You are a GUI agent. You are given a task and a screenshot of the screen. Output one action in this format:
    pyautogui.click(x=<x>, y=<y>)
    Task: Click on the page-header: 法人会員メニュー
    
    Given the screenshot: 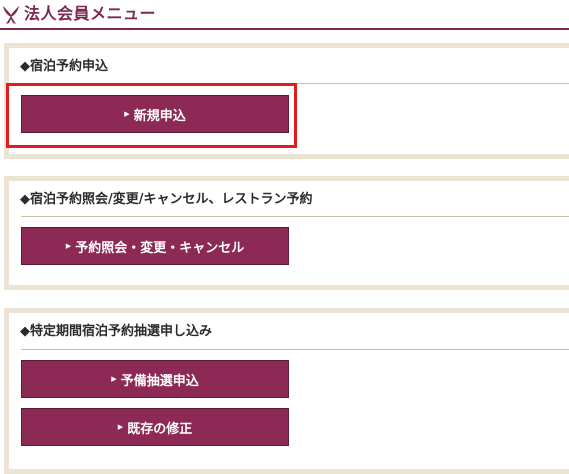 What is the action you would take?
    pyautogui.click(x=284, y=15)
    